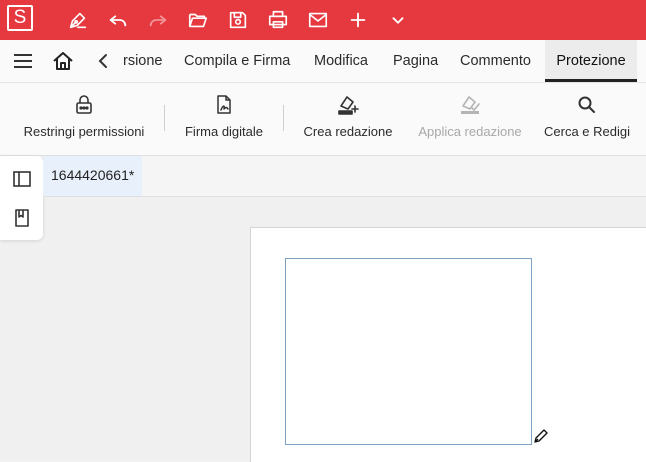 The height and width of the screenshot is (462, 646). What do you see at coordinates (398, 20) in the screenshot?
I see `chevron-down-icon` at bounding box center [398, 20].